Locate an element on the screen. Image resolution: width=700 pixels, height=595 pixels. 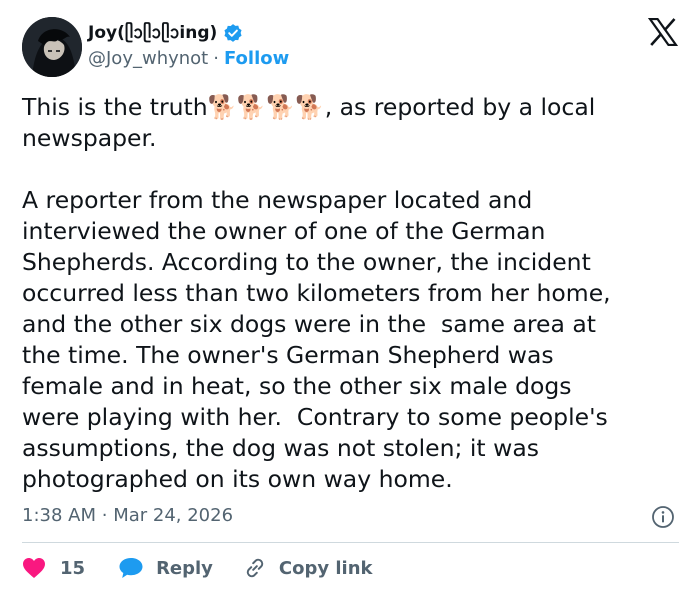
copy-link-label: Copy link is located at coordinates (325, 568).